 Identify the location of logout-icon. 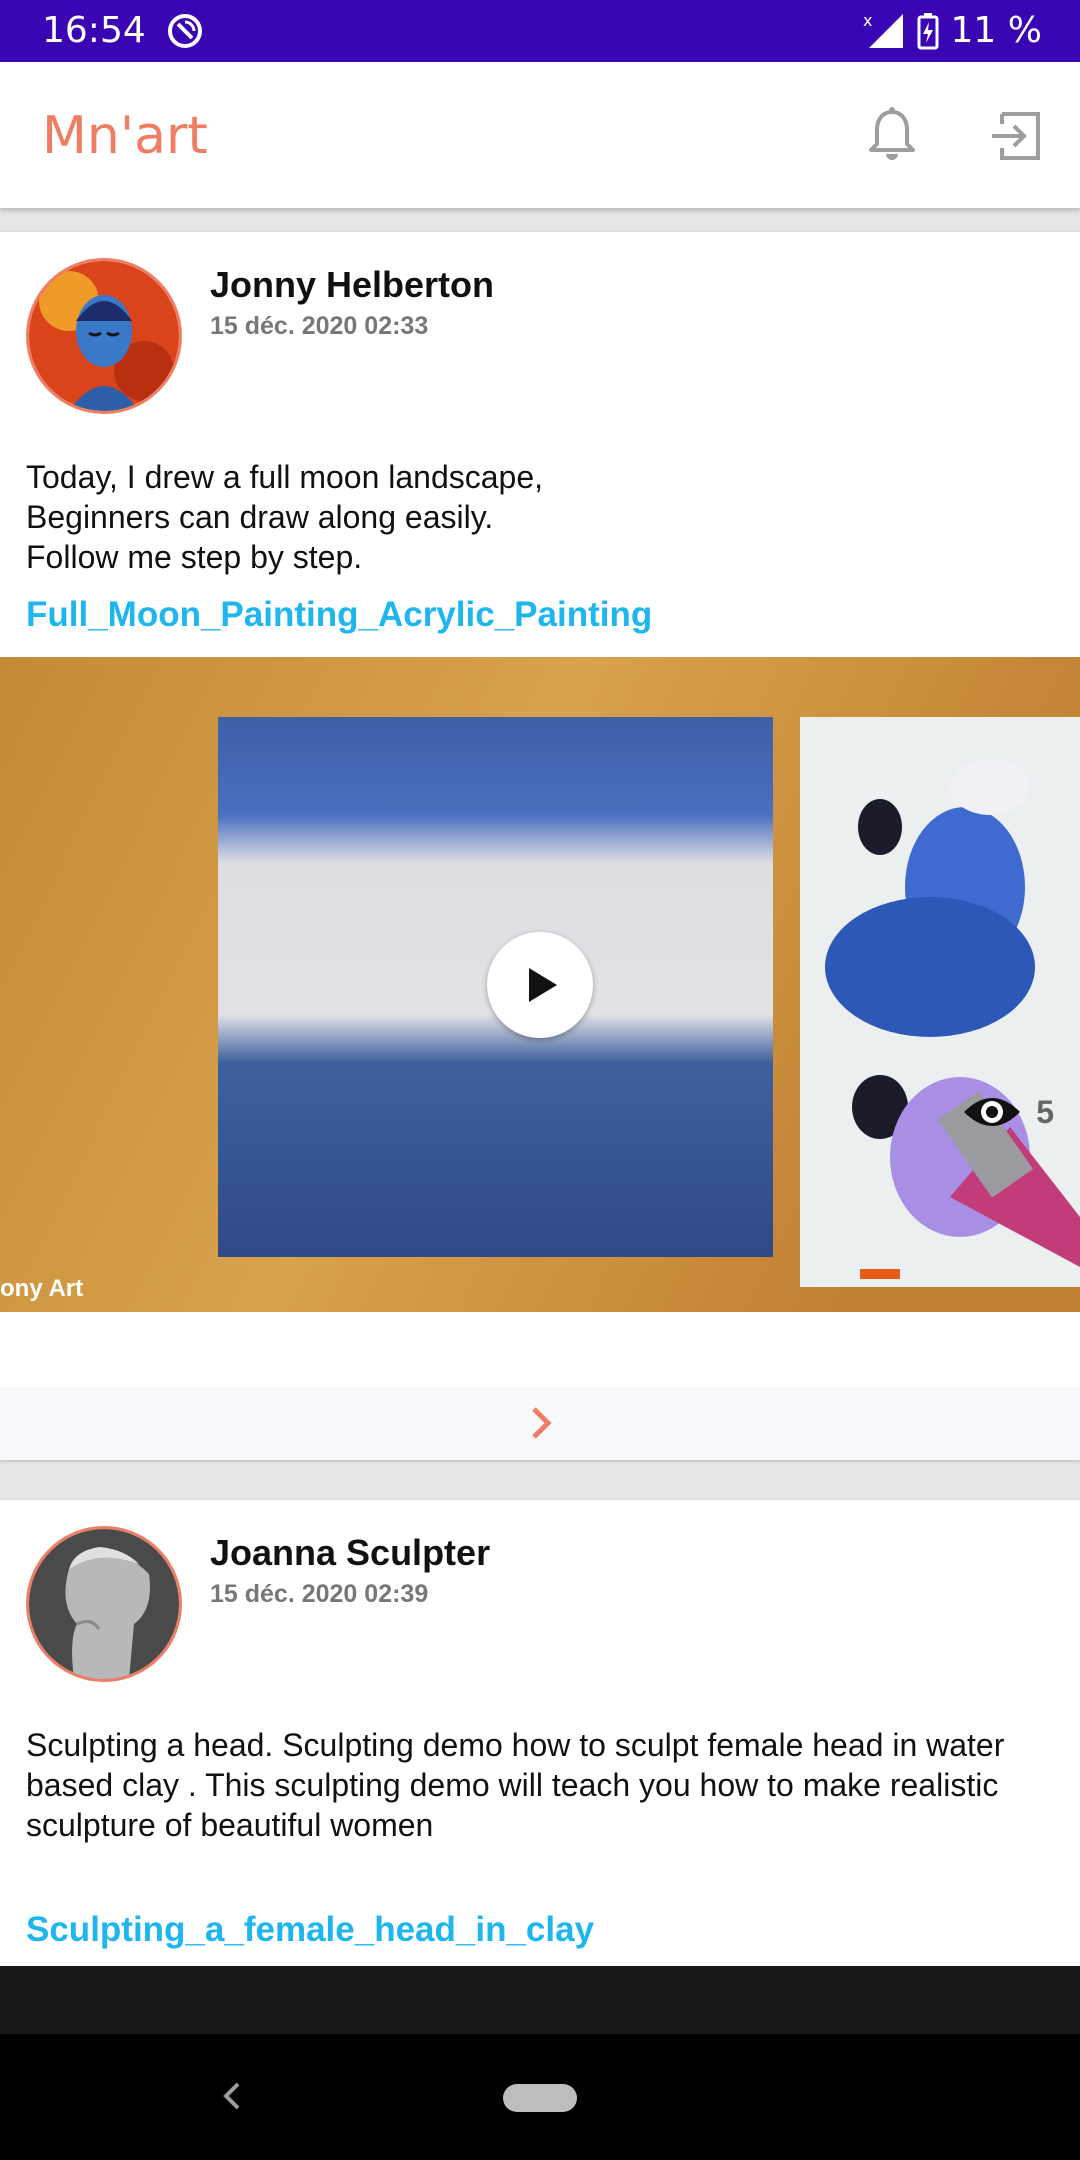
(1016, 136).